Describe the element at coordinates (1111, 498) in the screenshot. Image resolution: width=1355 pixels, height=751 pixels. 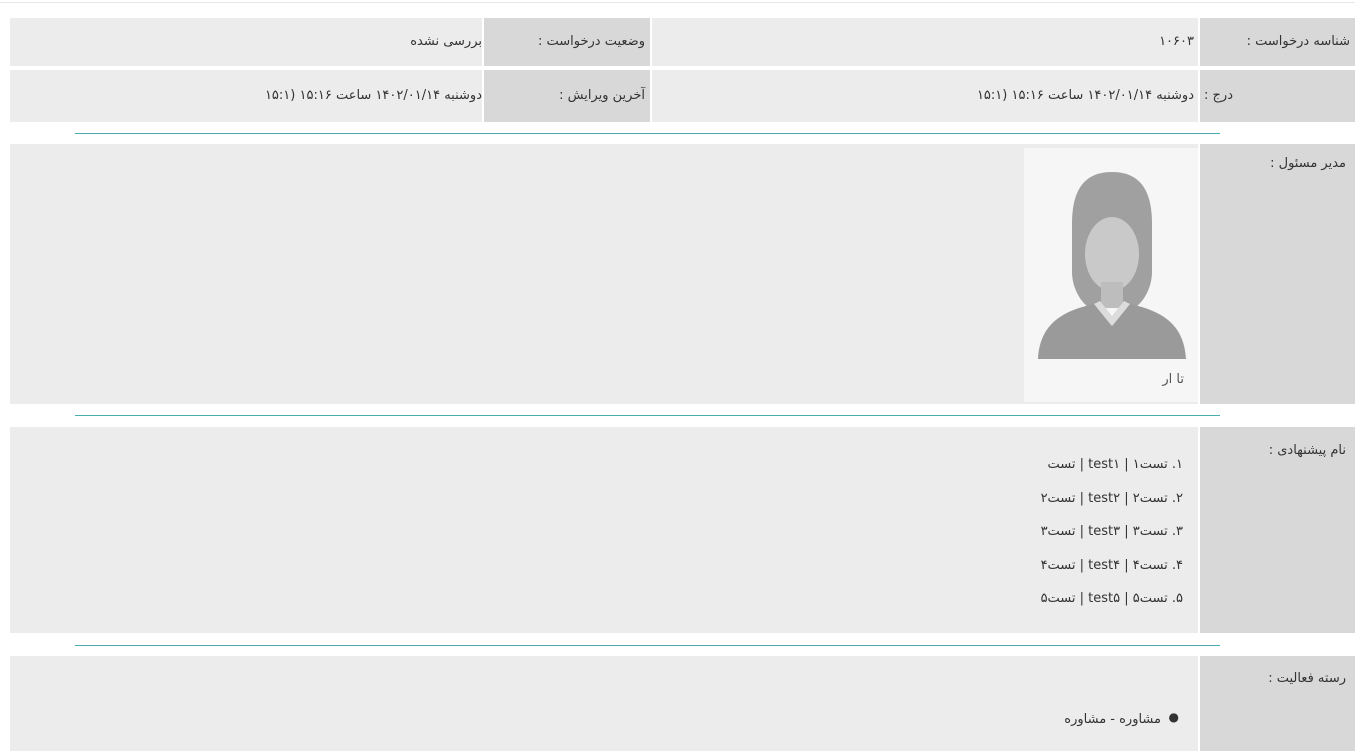
I see `list-item: ۲. تست۲ | test۲ | تست۲` at that location.